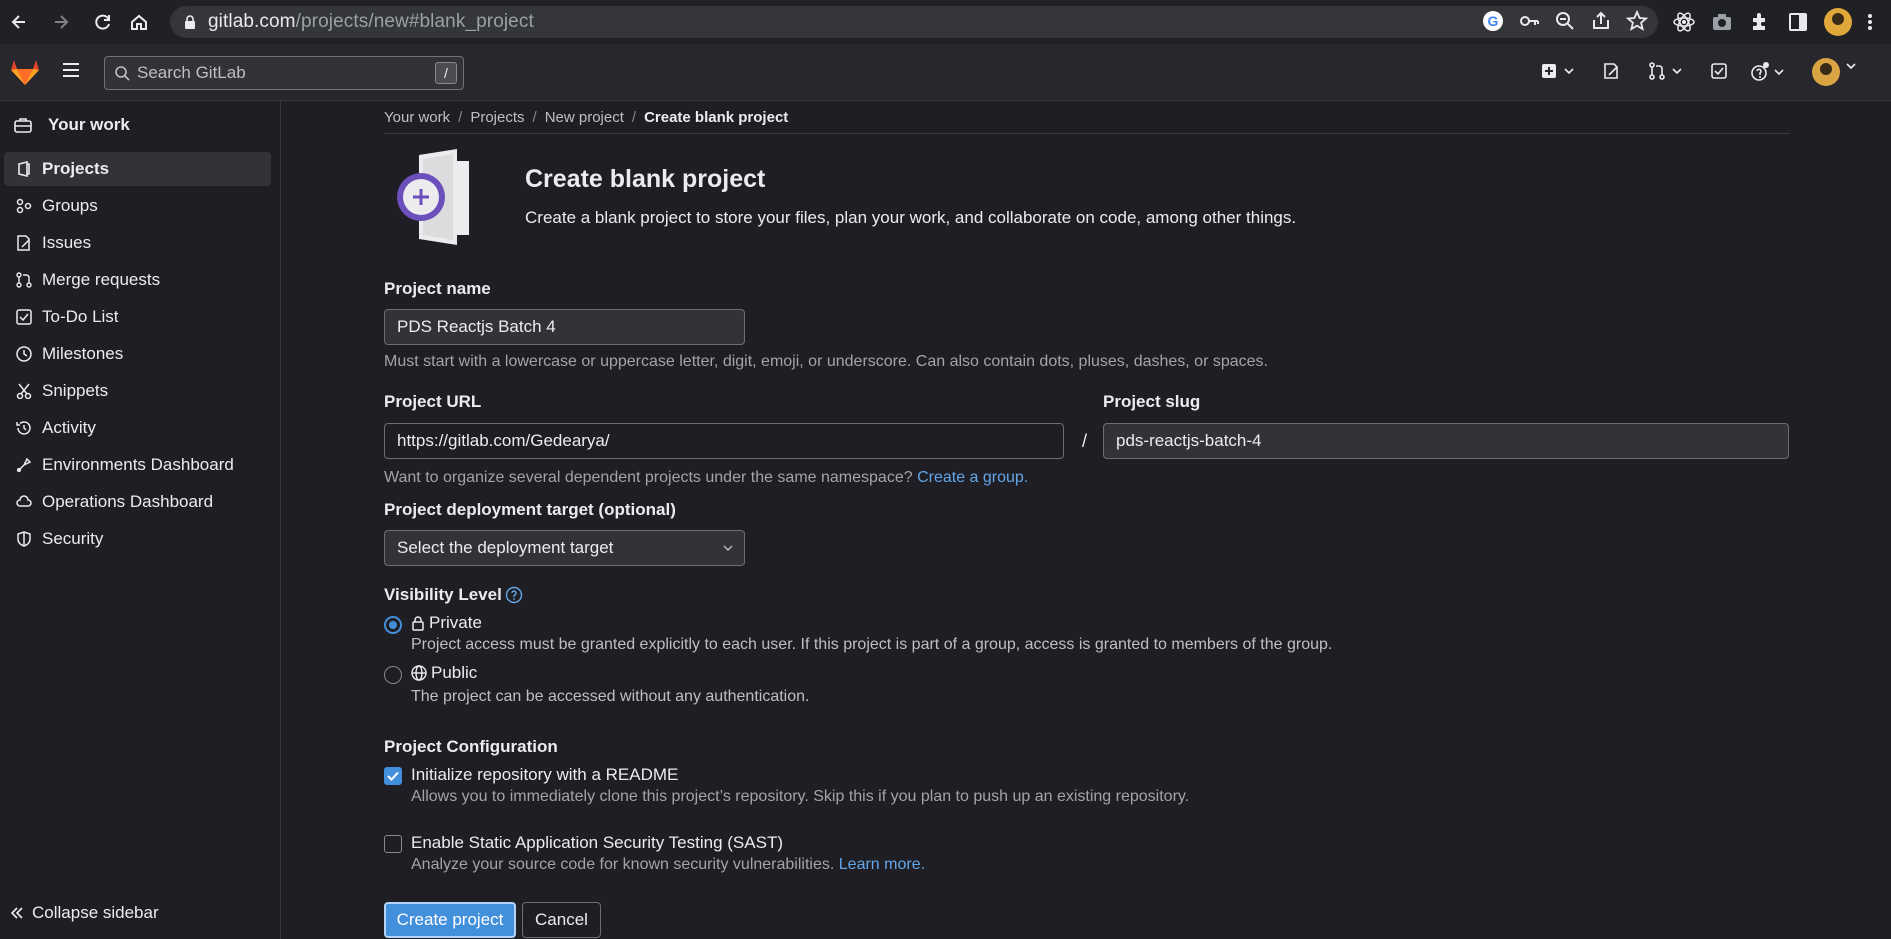 Image resolution: width=1891 pixels, height=939 pixels. Describe the element at coordinates (122, 73) in the screenshot. I see `search-icon` at that location.